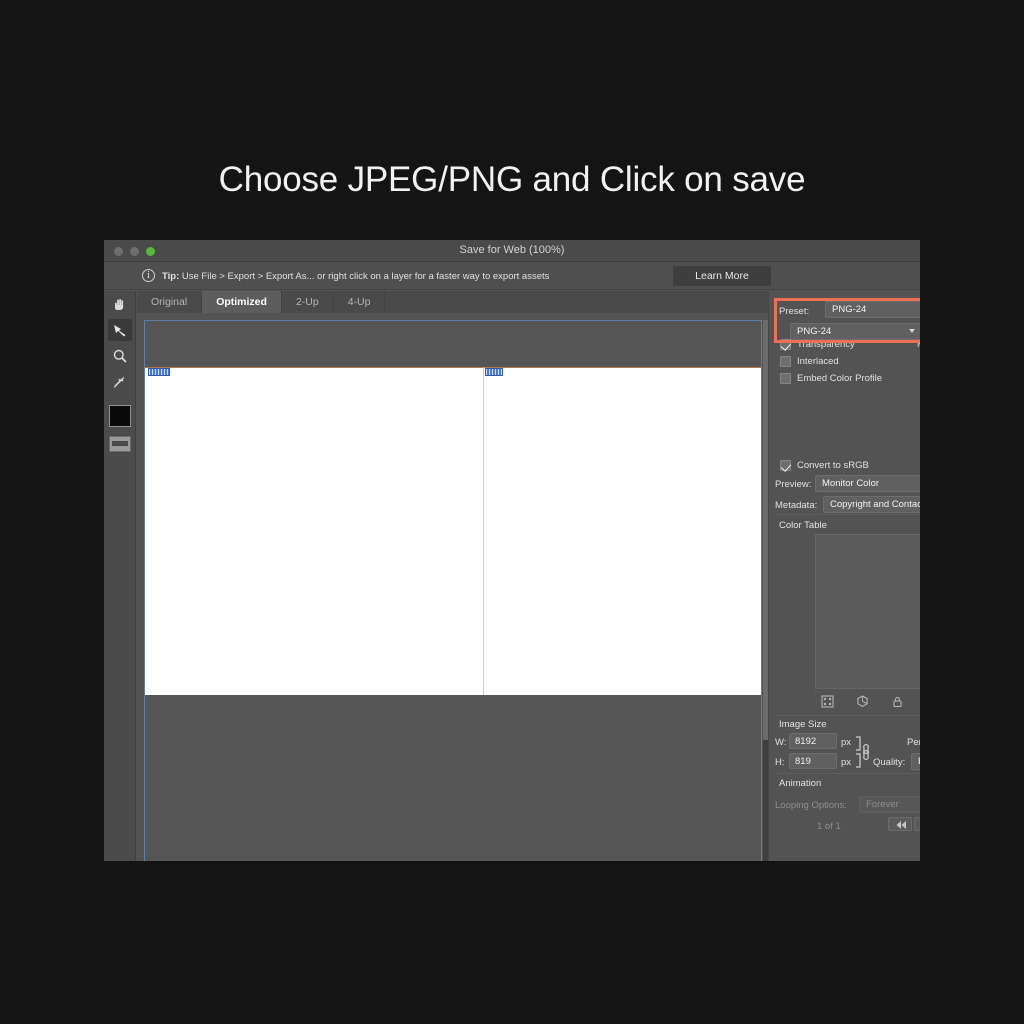  I want to click on tab-optimized: Optimized, so click(242, 302).